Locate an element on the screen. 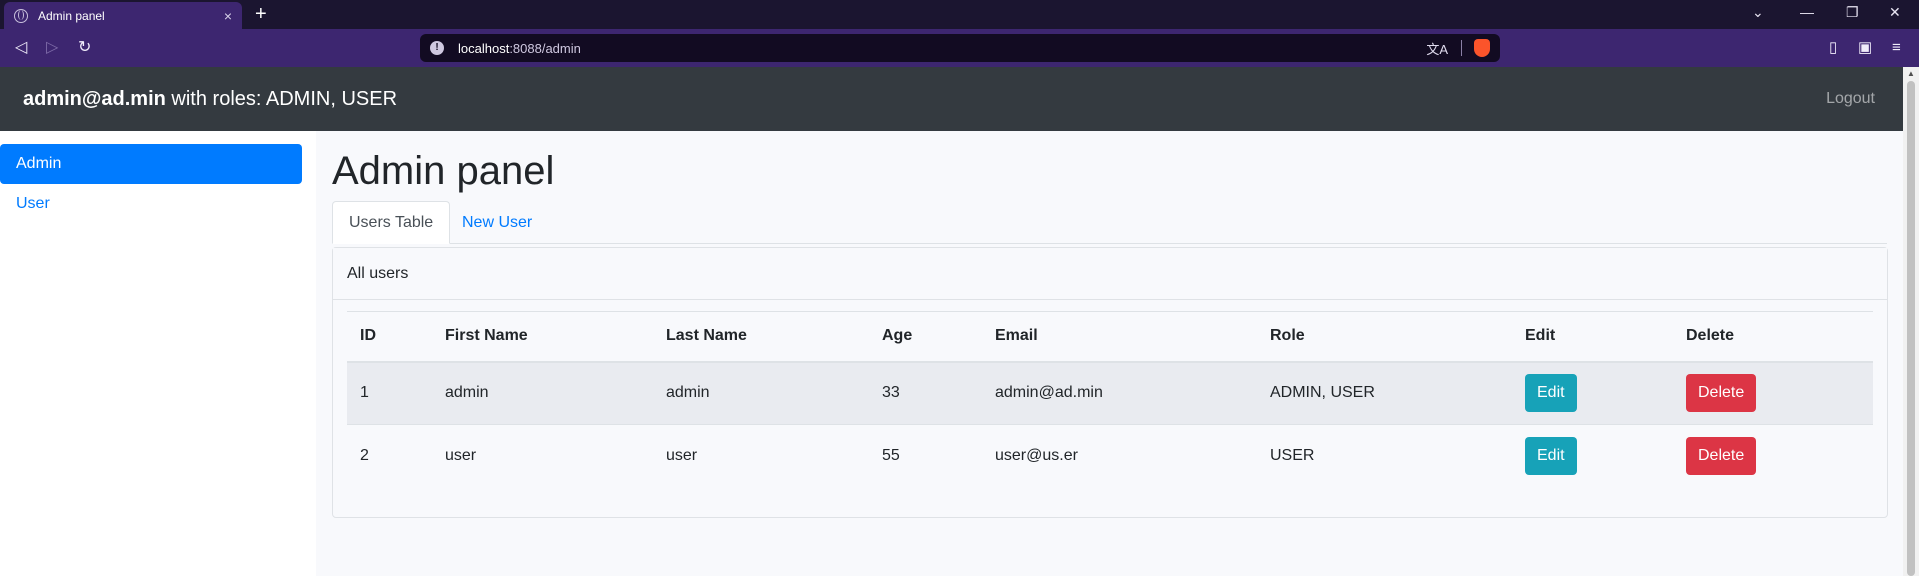 The height and width of the screenshot is (576, 1919). cell-age: 55 is located at coordinates (925, 456).